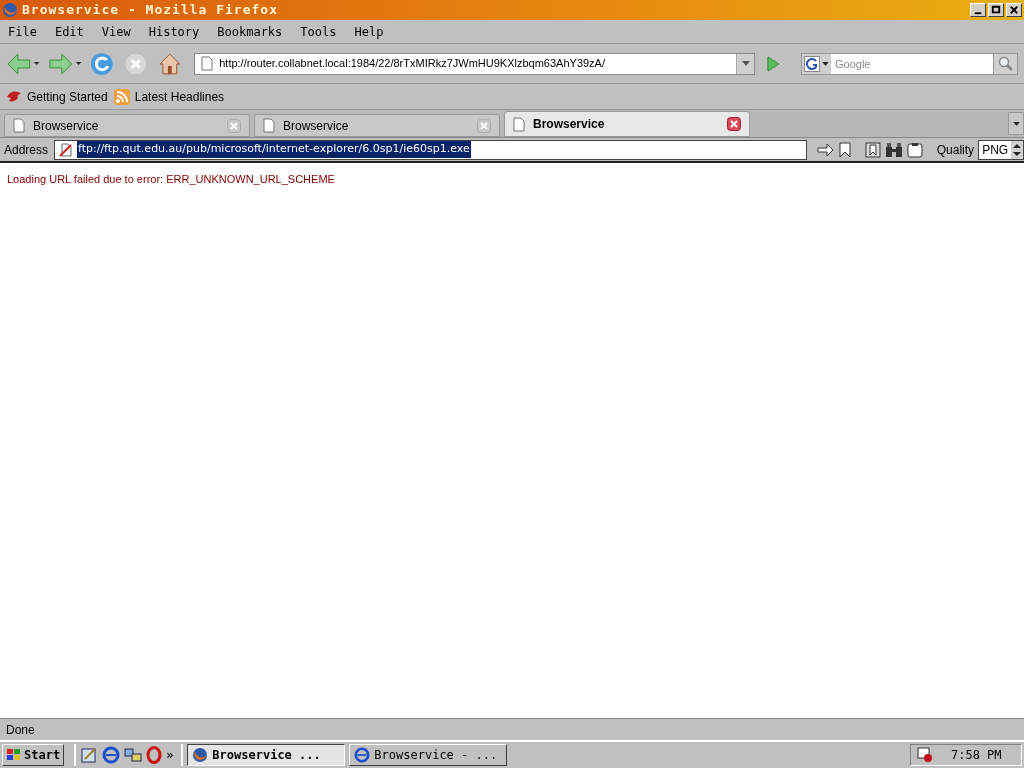 The image size is (1024, 768). Describe the element at coordinates (1017, 149) in the screenshot. I see `spinner-arrows-icon` at that location.